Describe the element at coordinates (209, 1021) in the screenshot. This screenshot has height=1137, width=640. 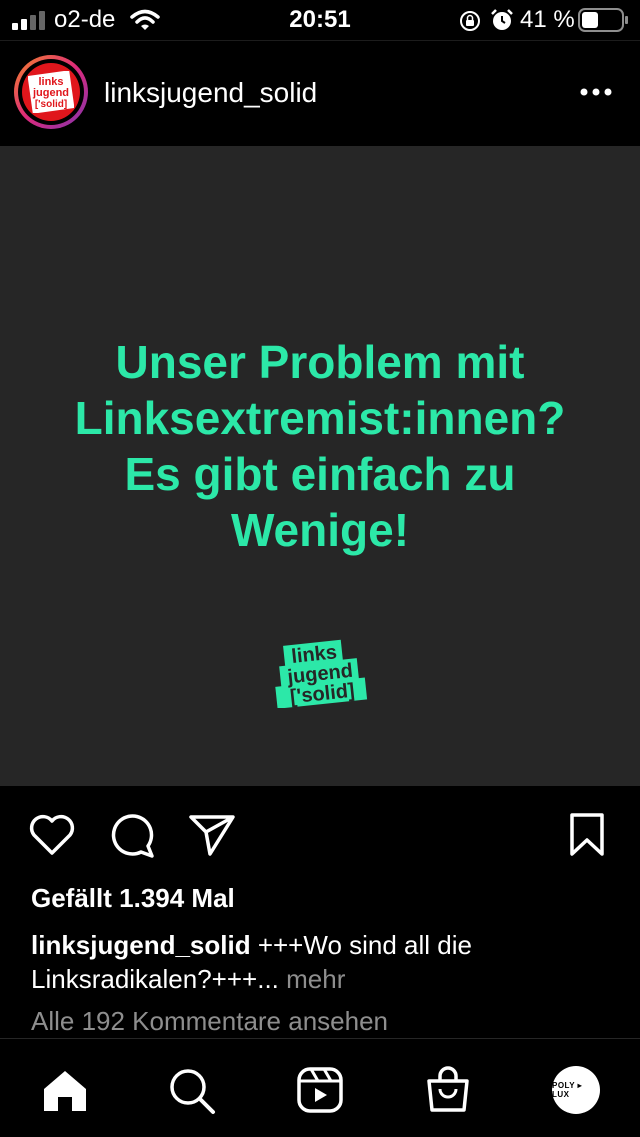
I see `view-comments-link: Alle 192 Kommentare ansehen` at that location.